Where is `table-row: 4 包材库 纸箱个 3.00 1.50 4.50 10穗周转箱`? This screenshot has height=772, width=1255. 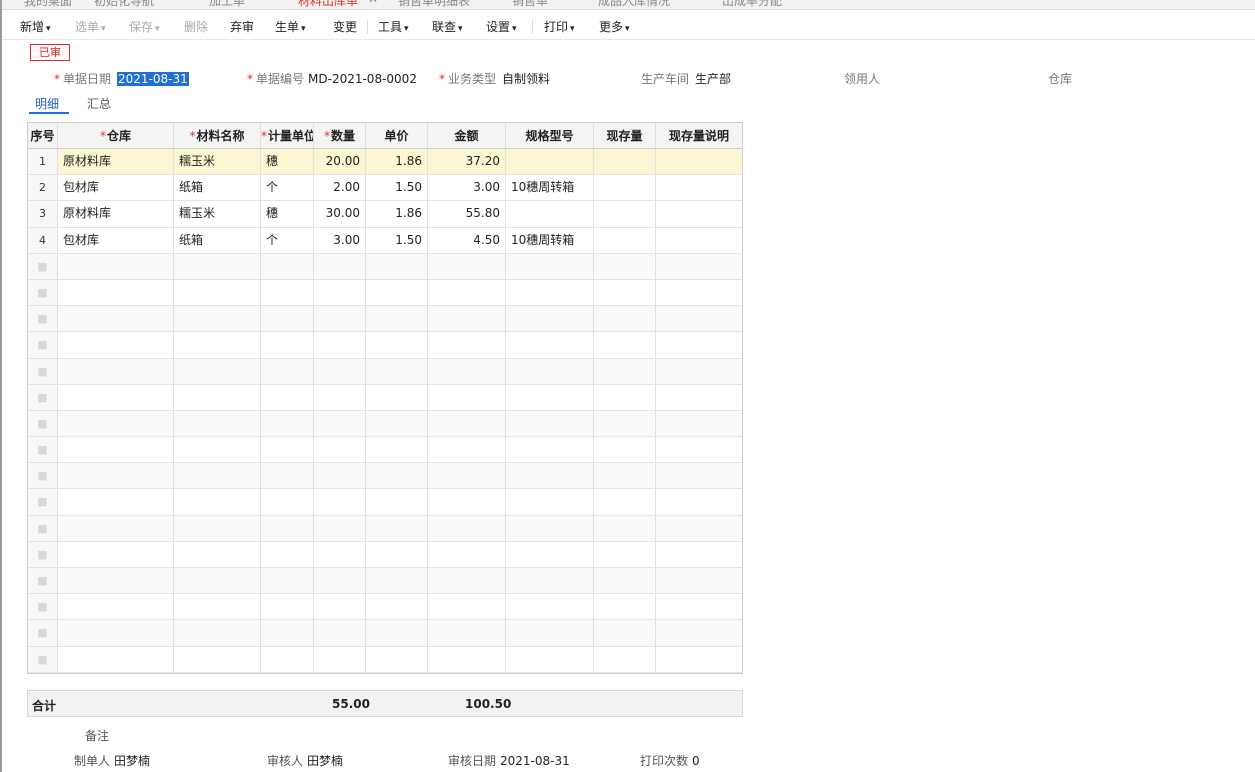
table-row: 4 包材库 纸箱个 3.00 1.50 4.50 10穗周转箱 is located at coordinates (385, 240).